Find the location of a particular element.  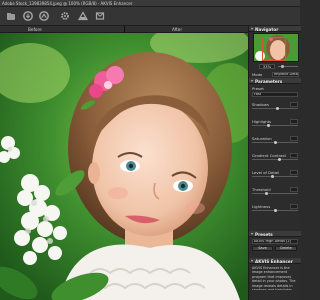

zoom-control: 33% is located at coordinates (275, 67).